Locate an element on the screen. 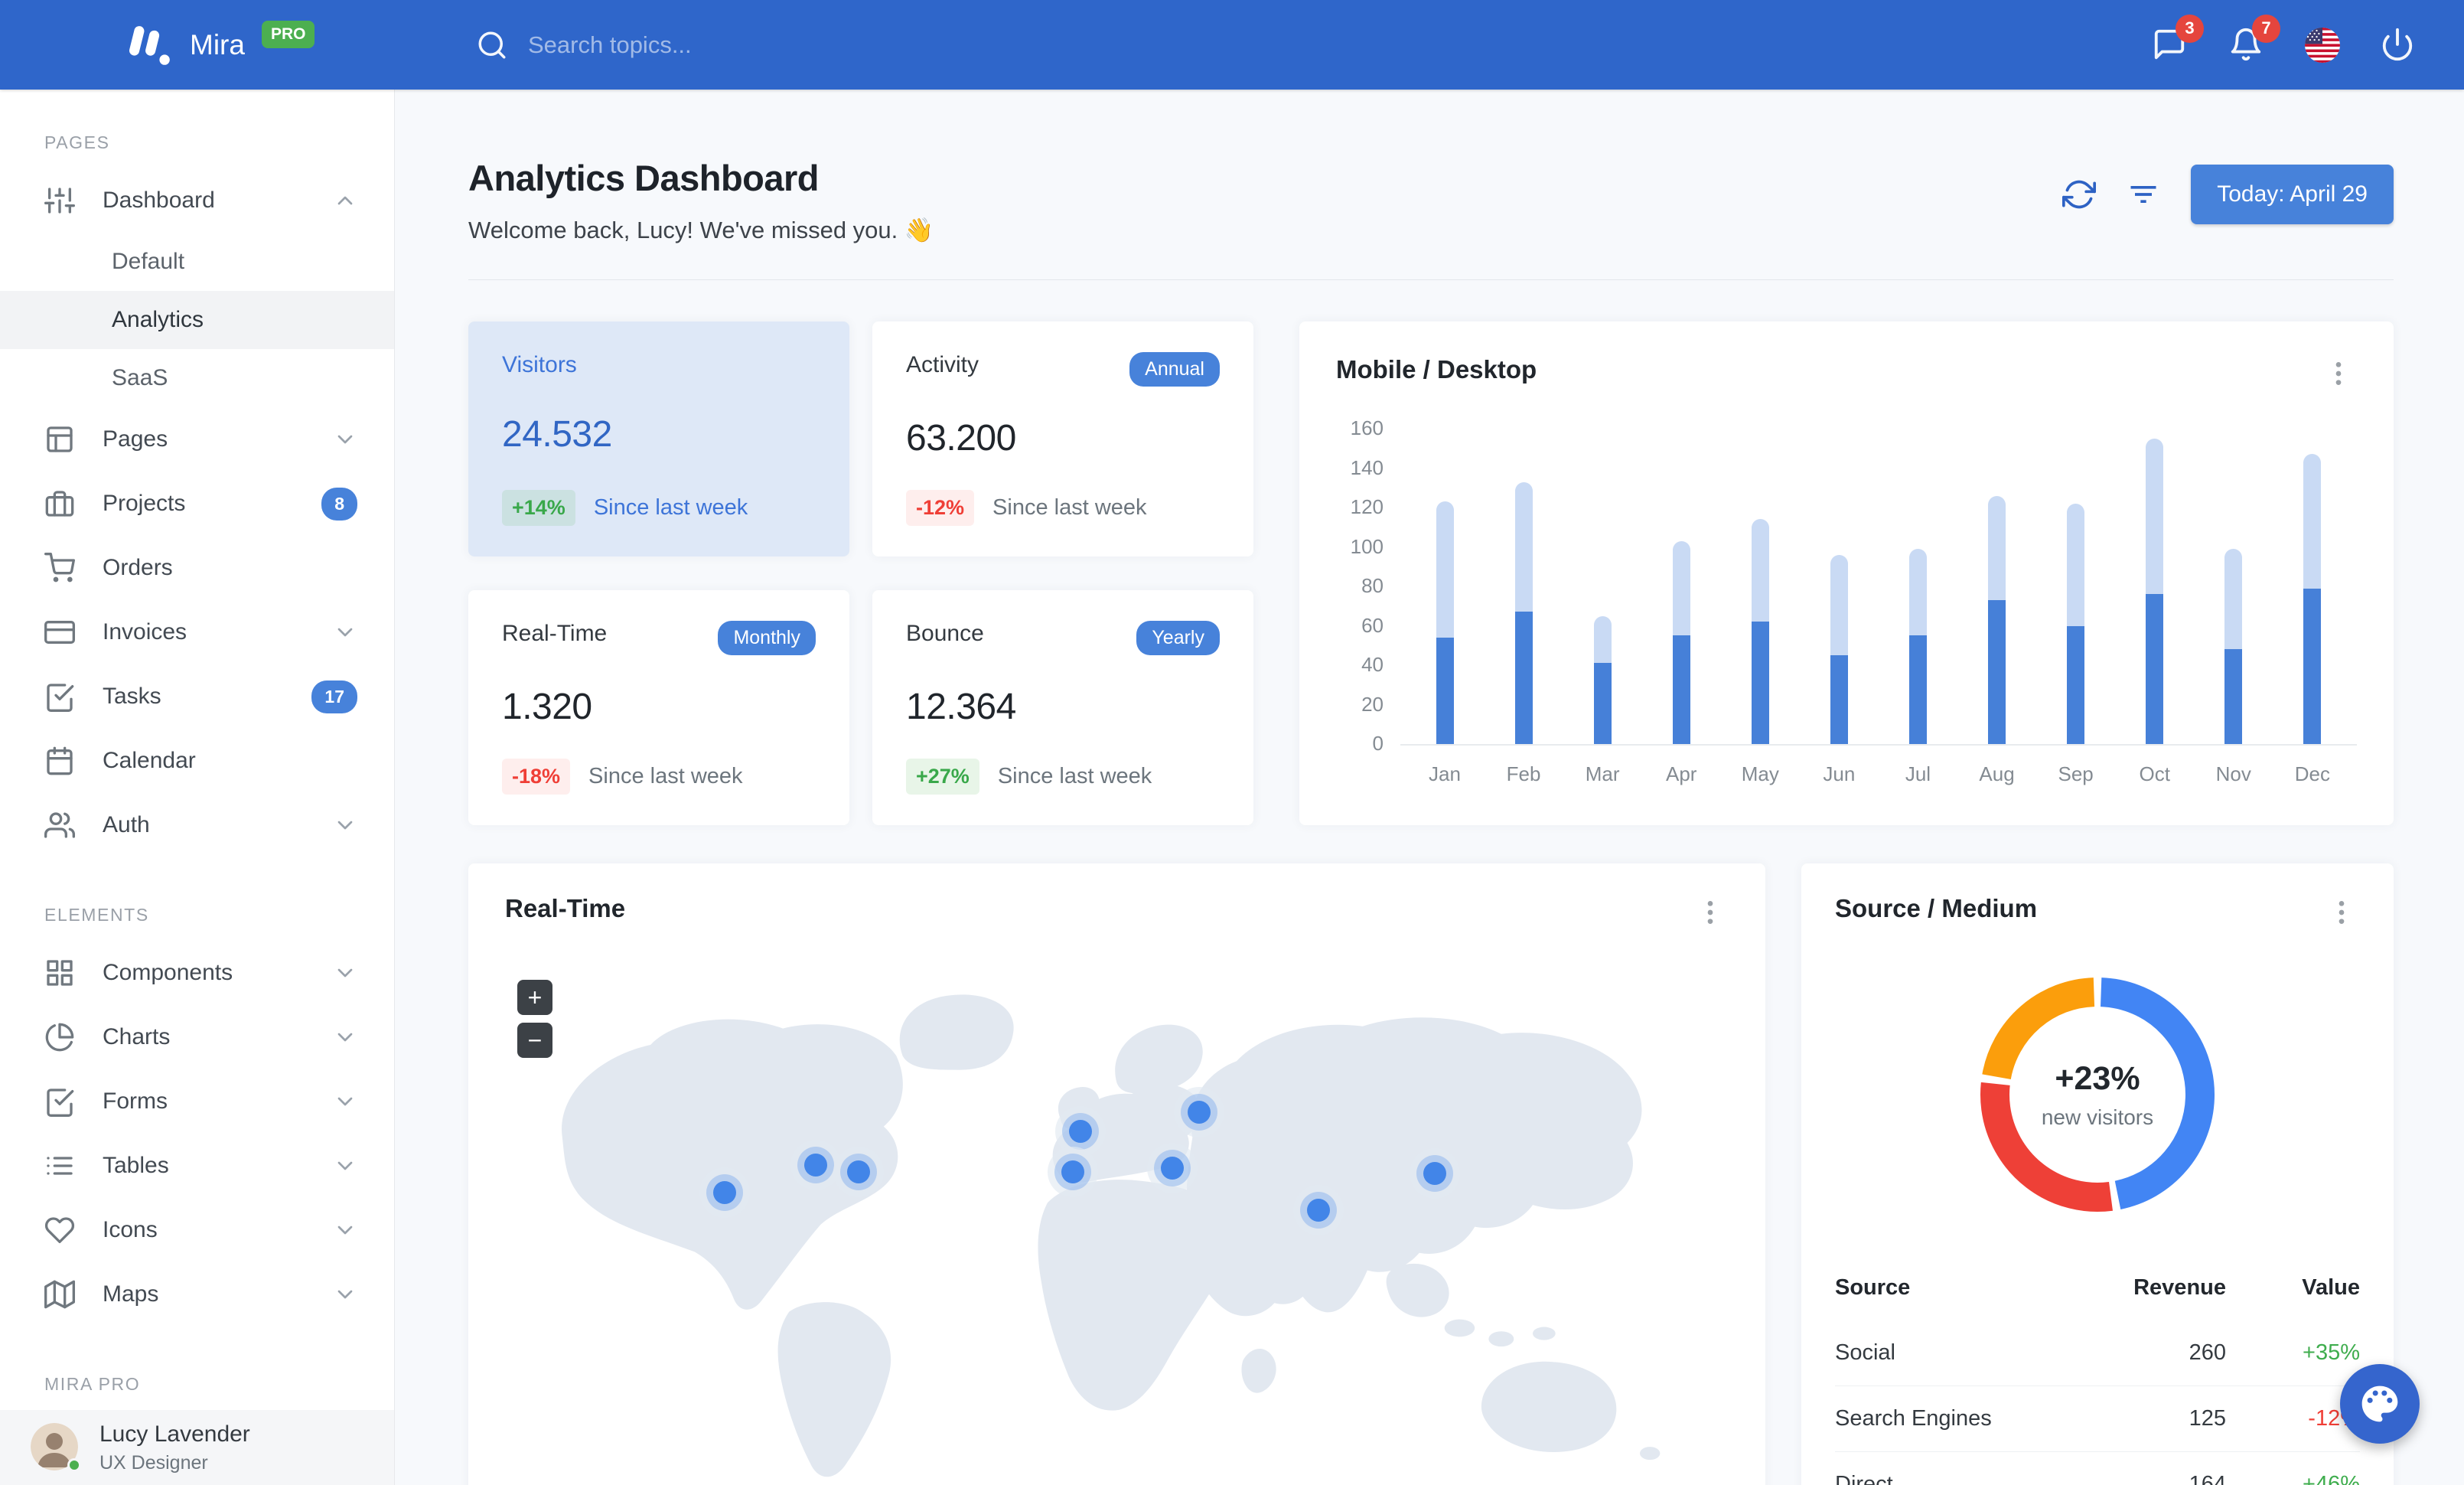 This screenshot has width=2464, height=1485. header-divider is located at coordinates (1431, 279).